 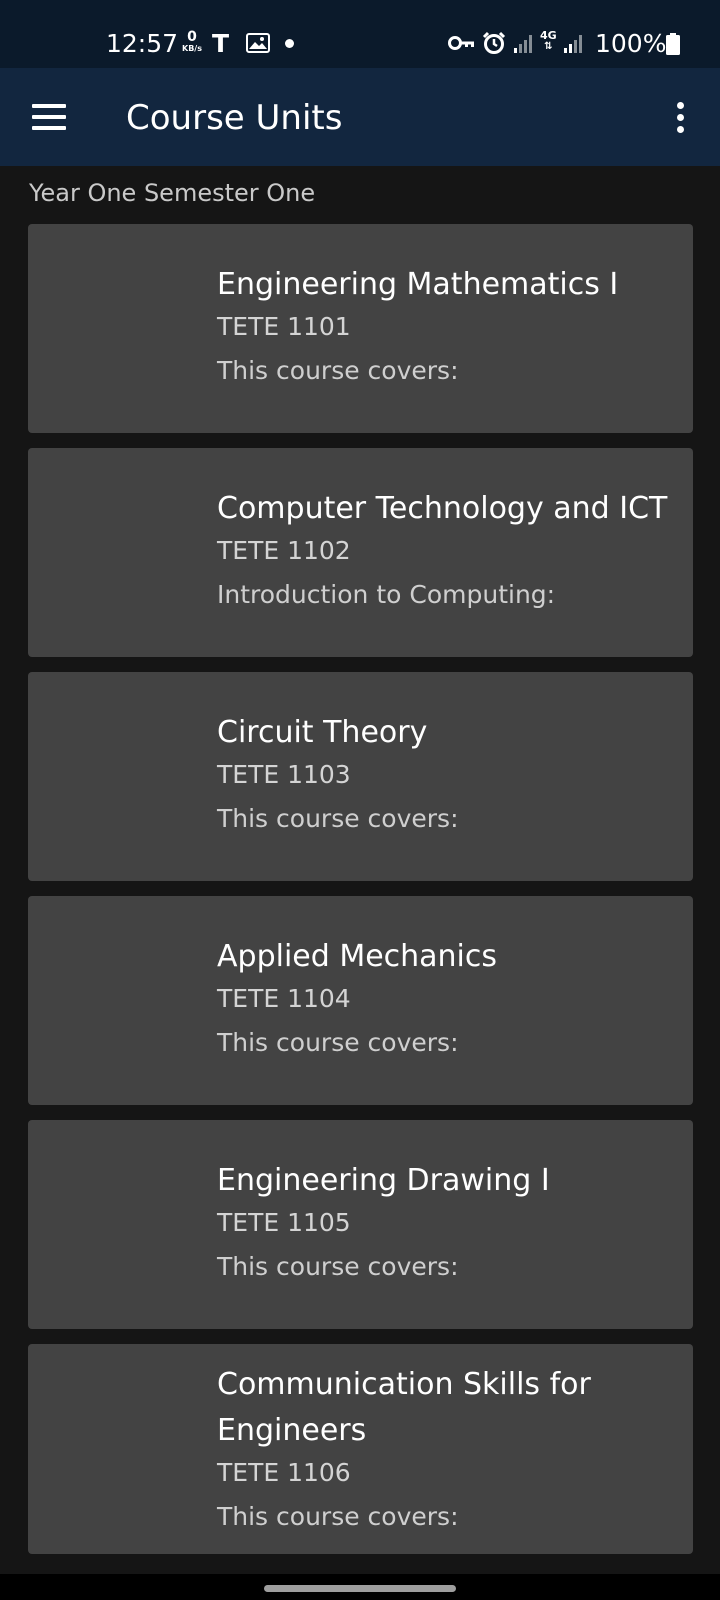 What do you see at coordinates (284, 998) in the screenshot?
I see `course-code: TETE 1104` at bounding box center [284, 998].